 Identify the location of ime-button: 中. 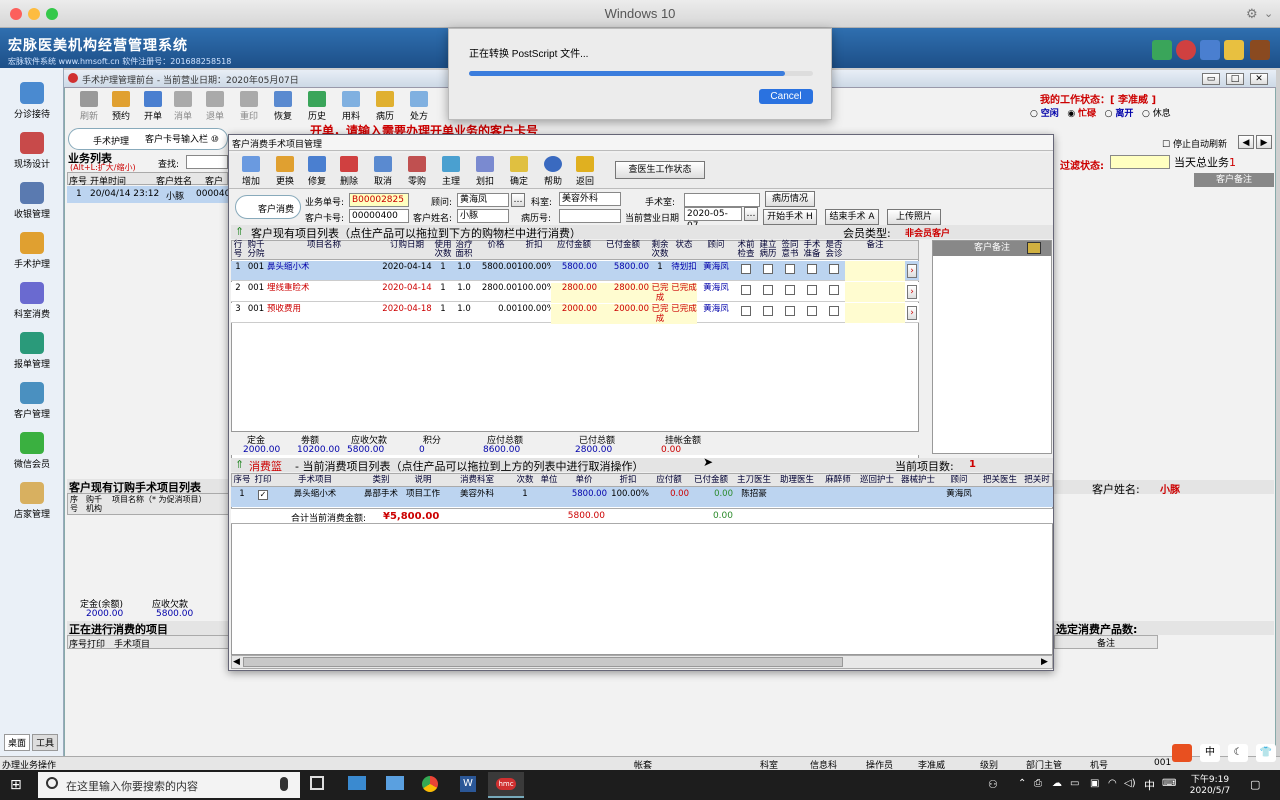
(1210, 753).